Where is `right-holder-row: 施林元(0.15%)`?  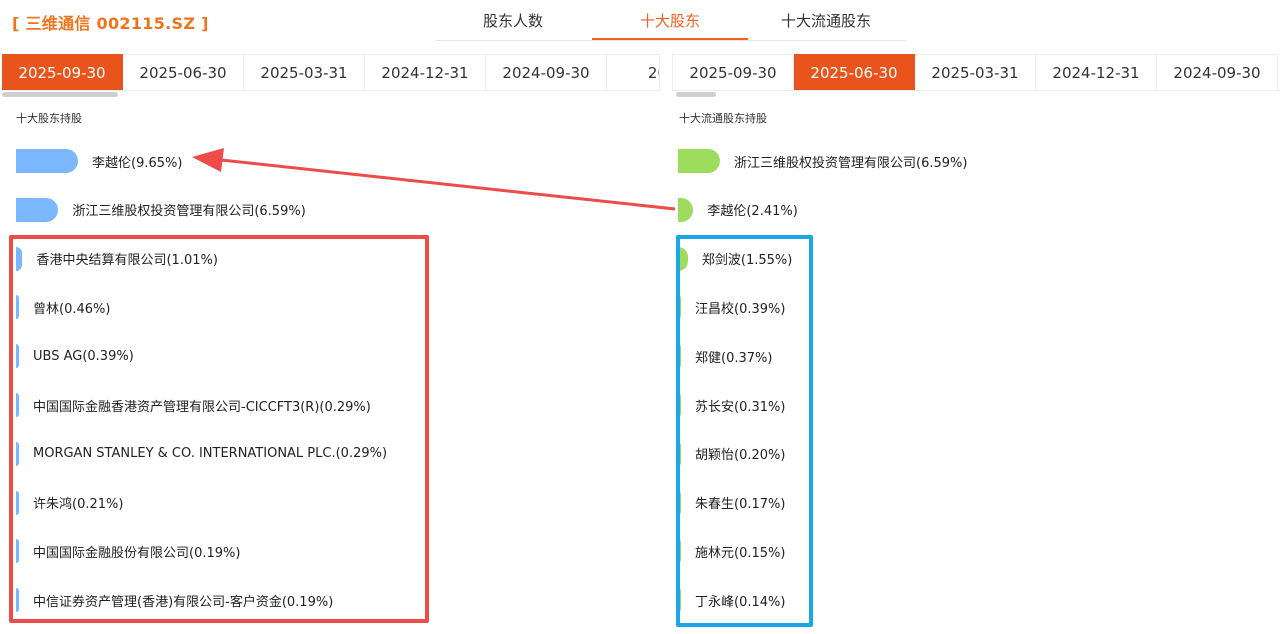
right-holder-row: 施林元(0.15%) is located at coordinates (731, 551).